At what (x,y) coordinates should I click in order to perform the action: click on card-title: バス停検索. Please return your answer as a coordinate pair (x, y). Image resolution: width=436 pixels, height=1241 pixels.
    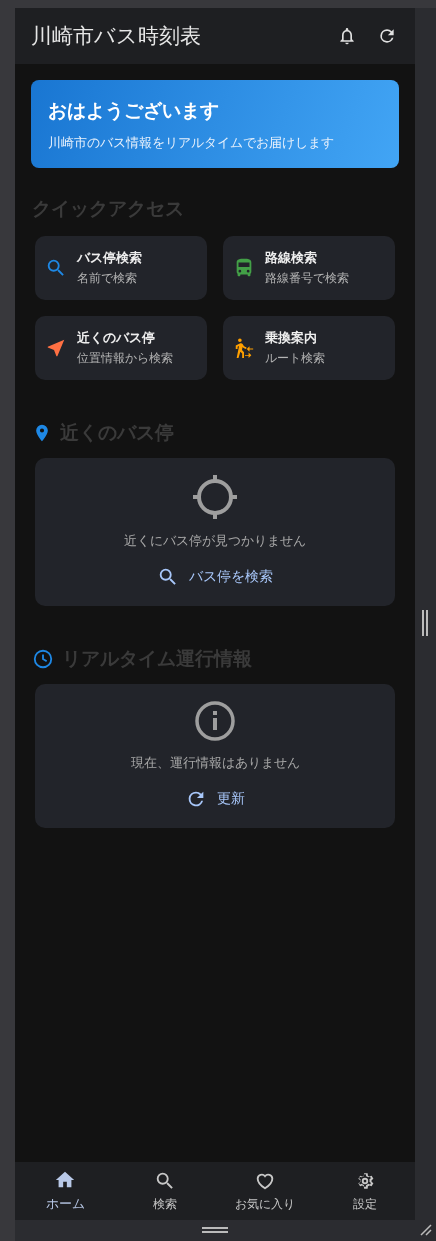
    Looking at the image, I should click on (109, 258).